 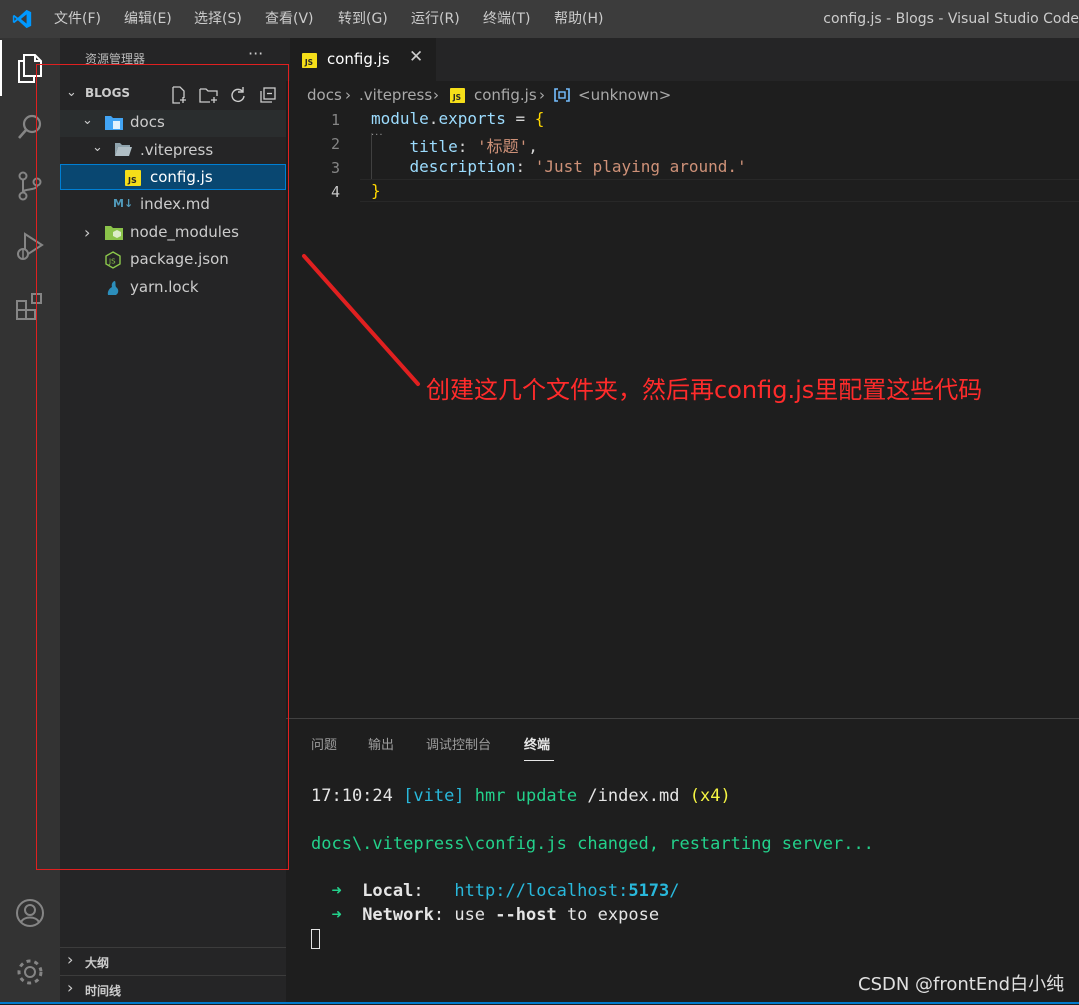 I want to click on breadcrumb-config-js: config.js, so click(x=505, y=95).